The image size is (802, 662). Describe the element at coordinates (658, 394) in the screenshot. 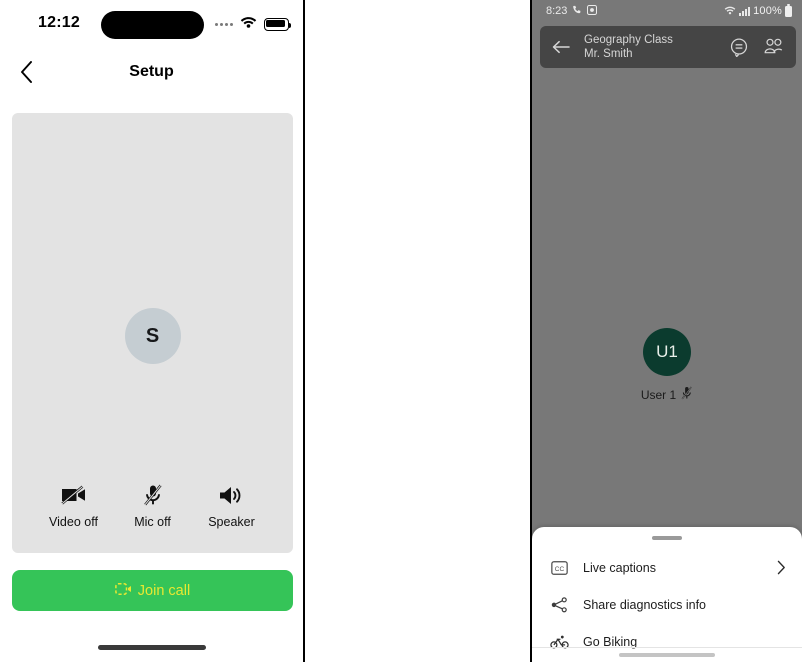

I see `participant-name: User 1` at that location.